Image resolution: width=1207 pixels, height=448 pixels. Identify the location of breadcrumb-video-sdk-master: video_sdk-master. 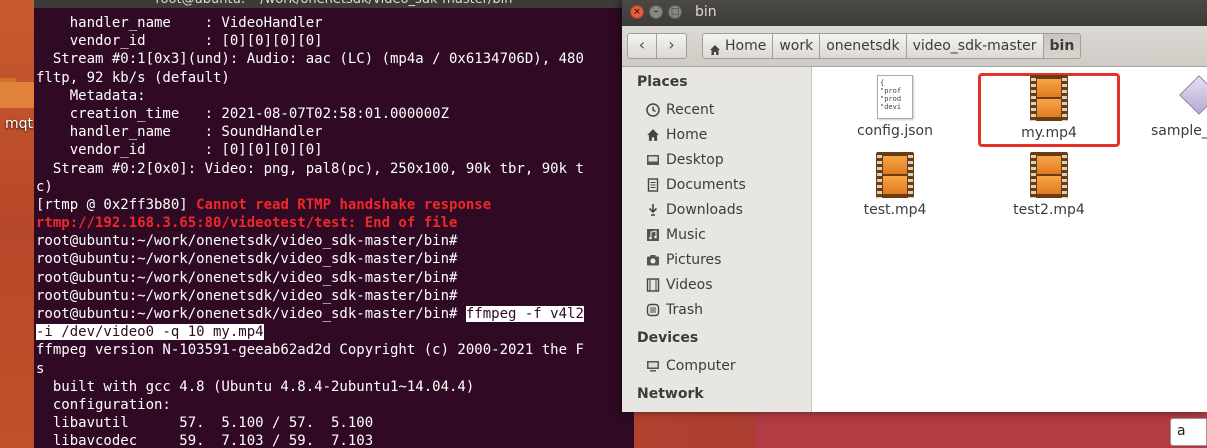
(975, 46).